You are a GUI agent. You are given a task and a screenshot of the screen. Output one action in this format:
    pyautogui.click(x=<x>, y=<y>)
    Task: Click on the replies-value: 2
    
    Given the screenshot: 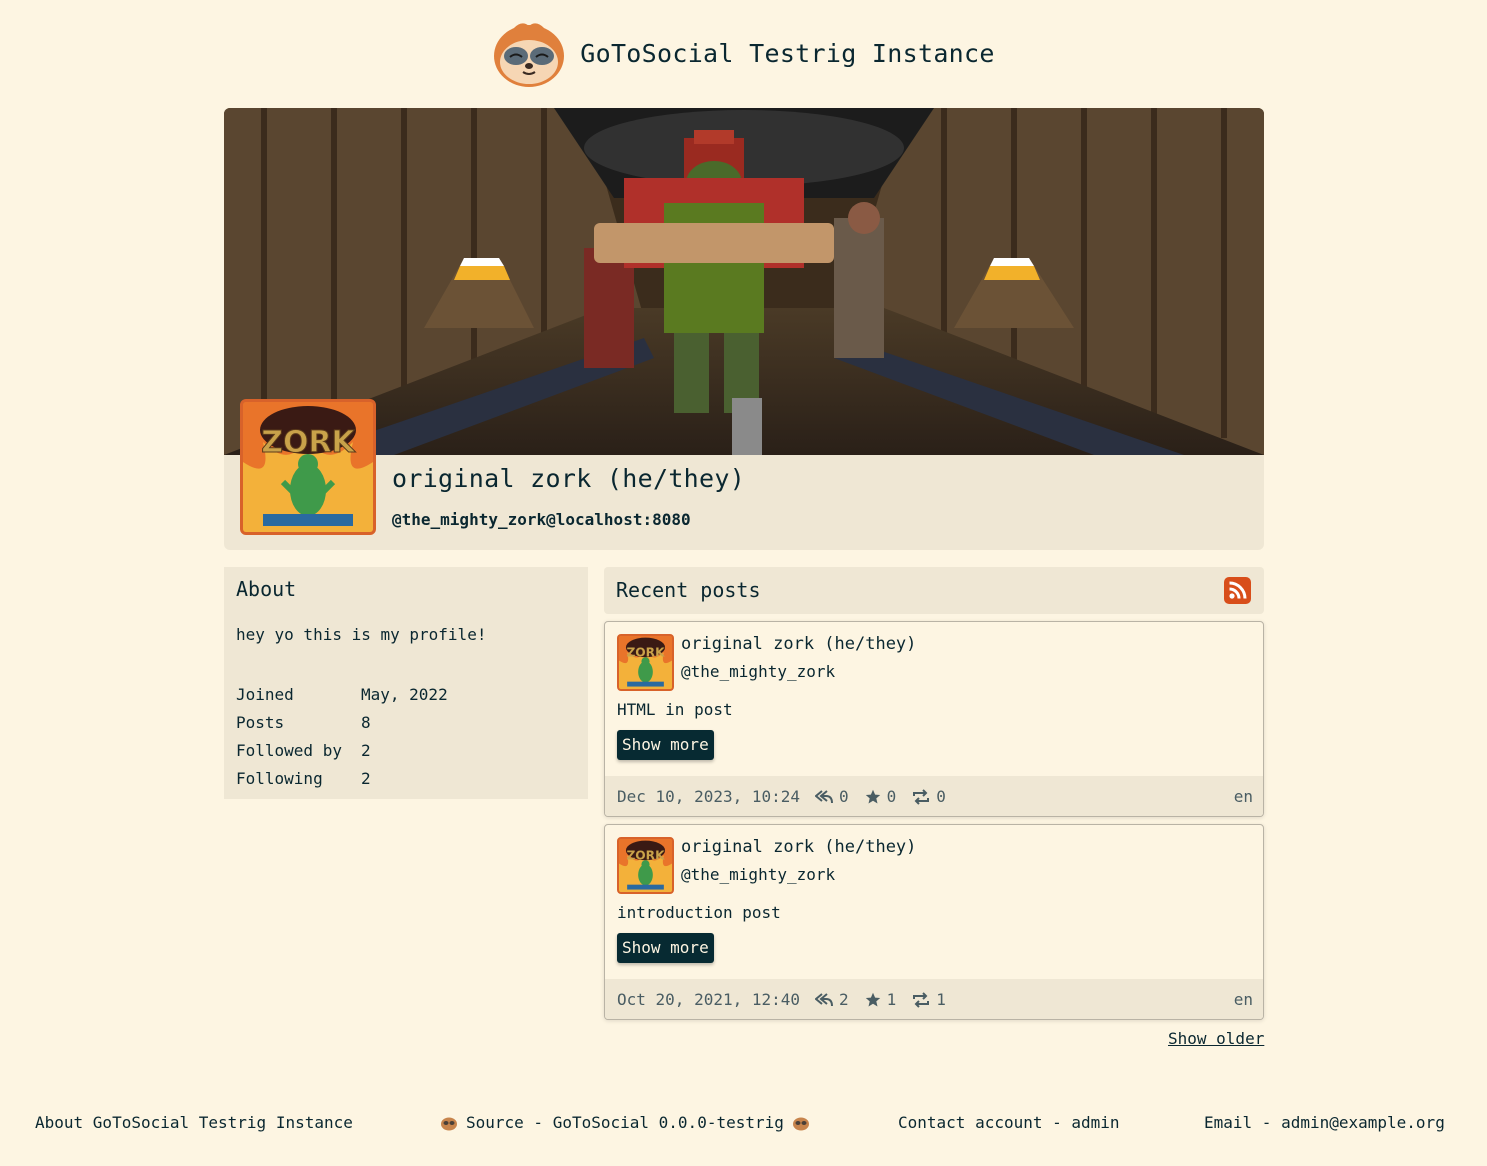 What is the action you would take?
    pyautogui.click(x=844, y=999)
    